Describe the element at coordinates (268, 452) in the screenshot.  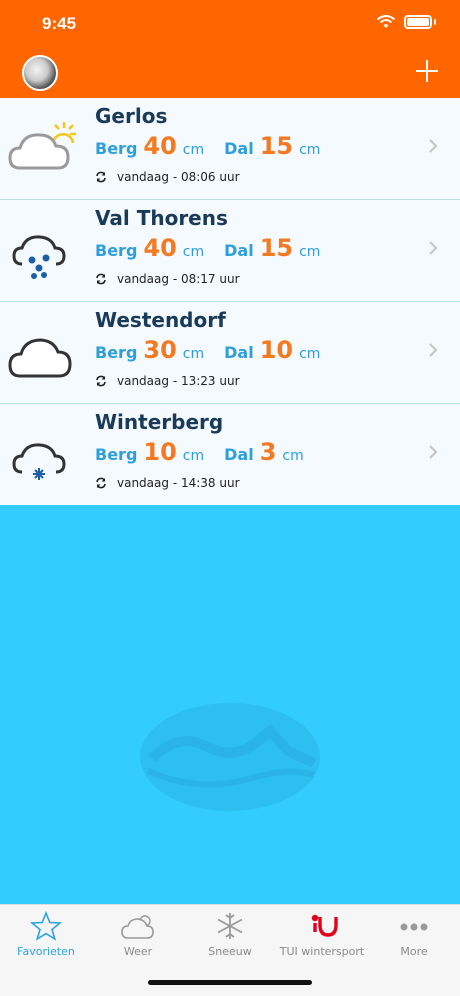
I see `dal-value: 3` at that location.